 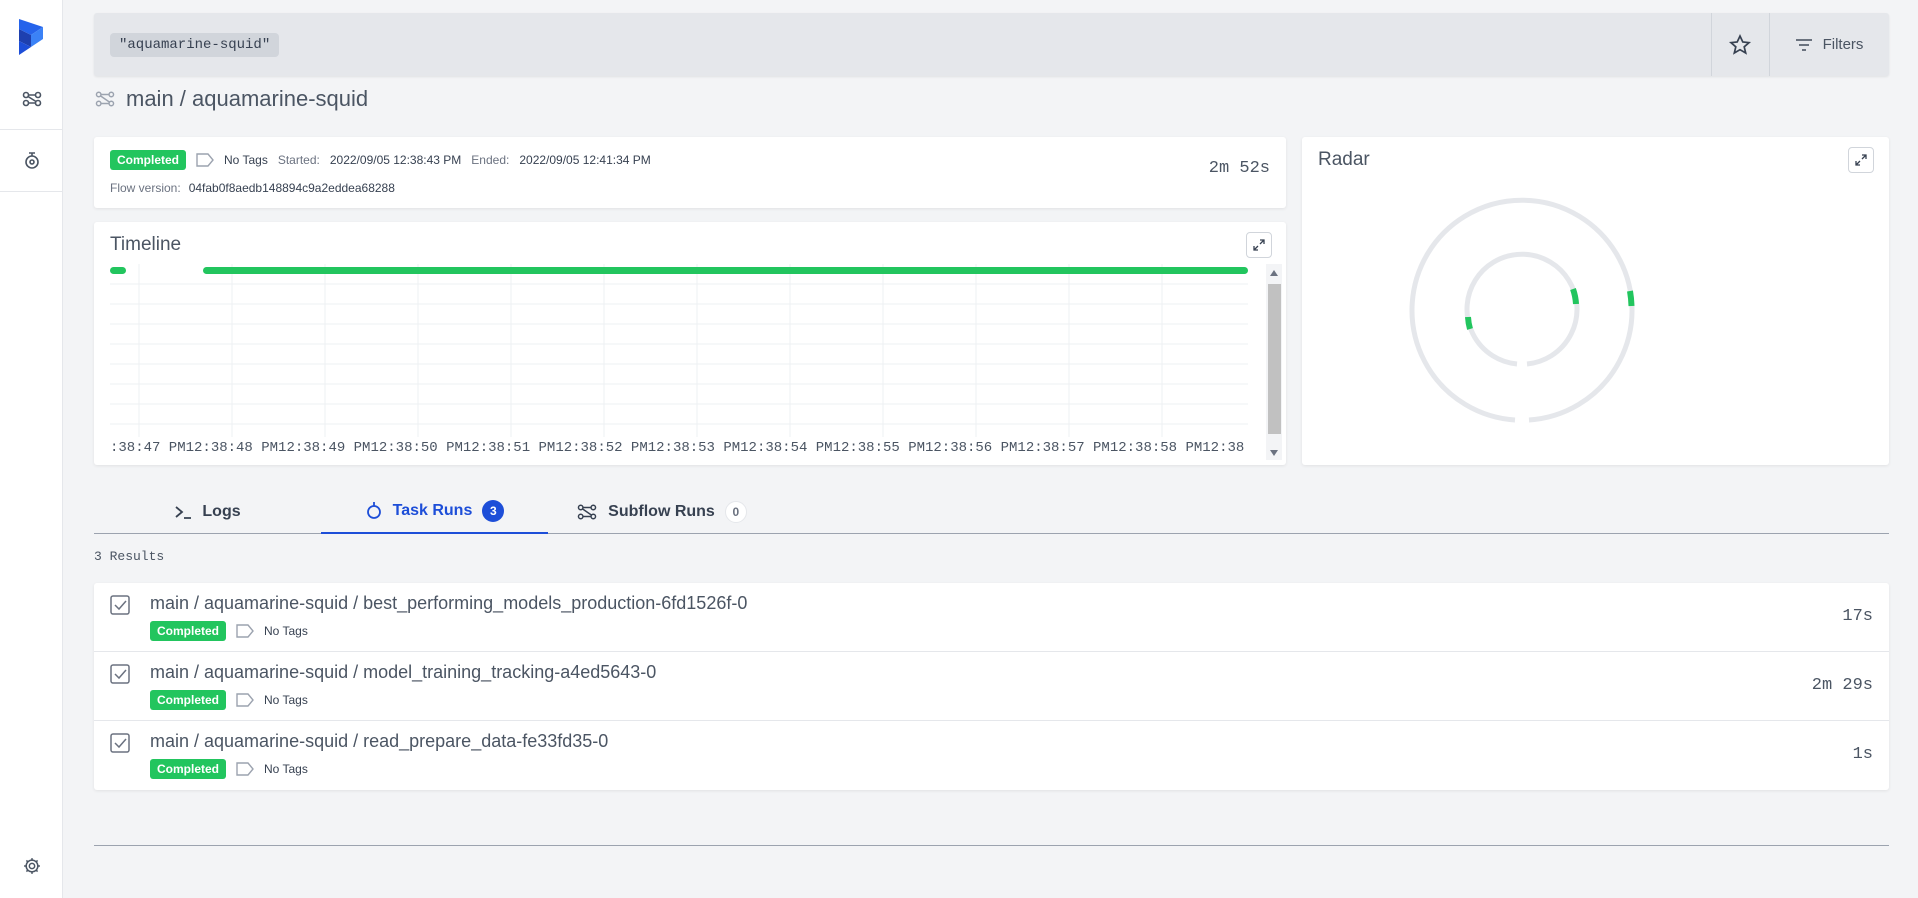 I want to click on tick-label: 12:38:57 PM, so click(x=1063, y=448).